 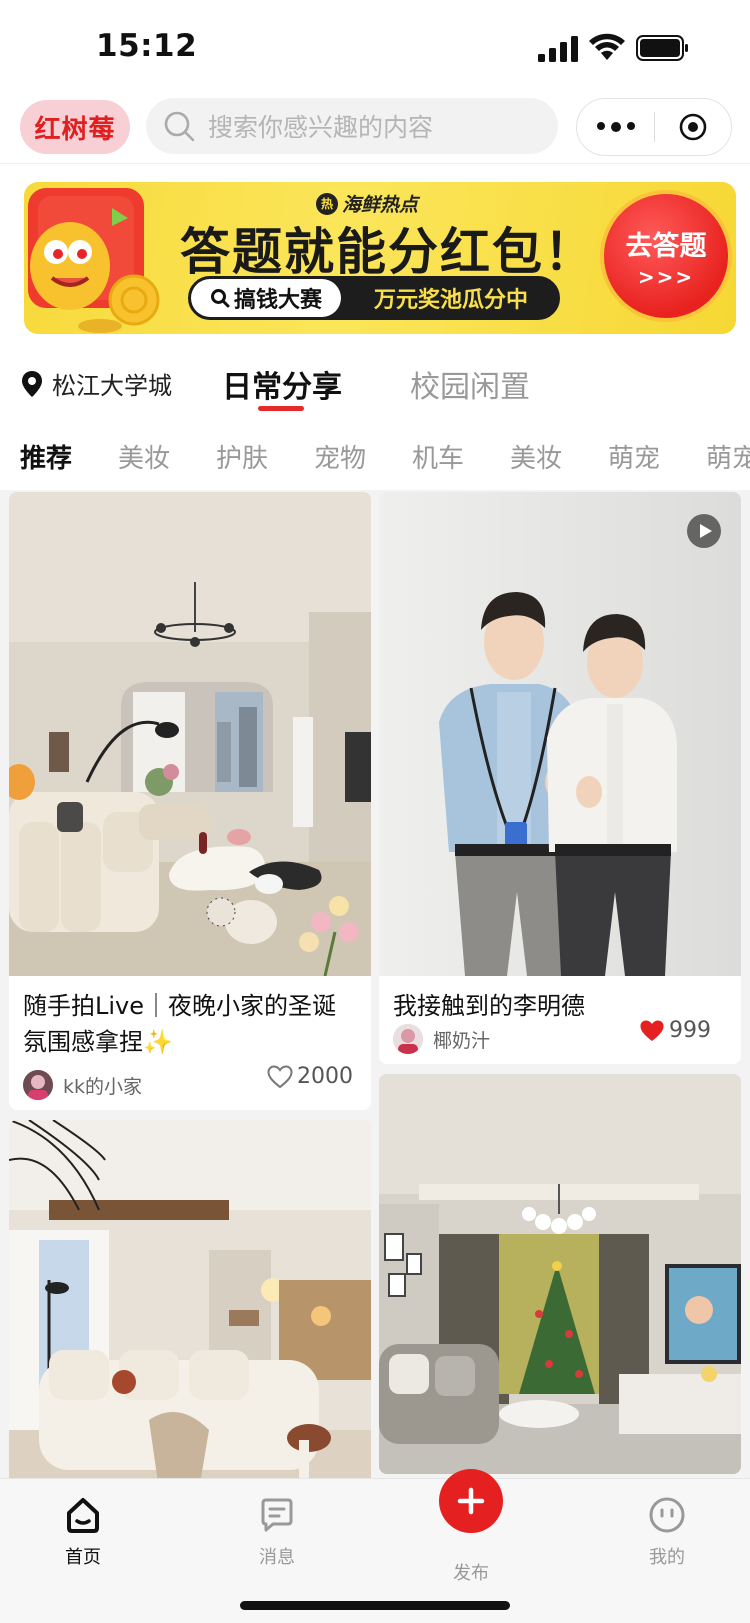 What do you see at coordinates (666, 246) in the screenshot?
I see `cta-label: 去答题` at bounding box center [666, 246].